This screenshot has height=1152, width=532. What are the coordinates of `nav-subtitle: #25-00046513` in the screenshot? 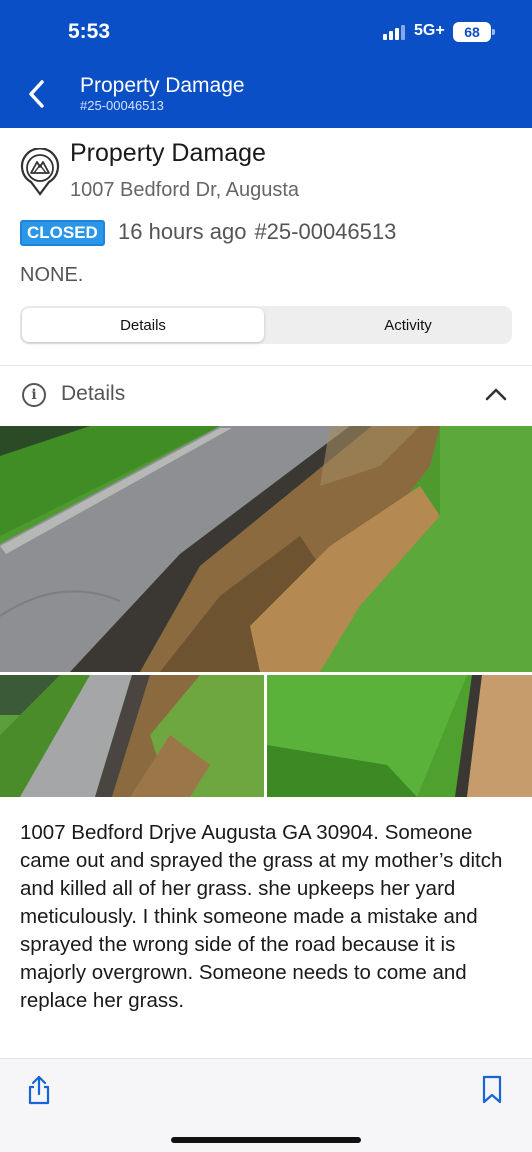 It's located at (122, 105).